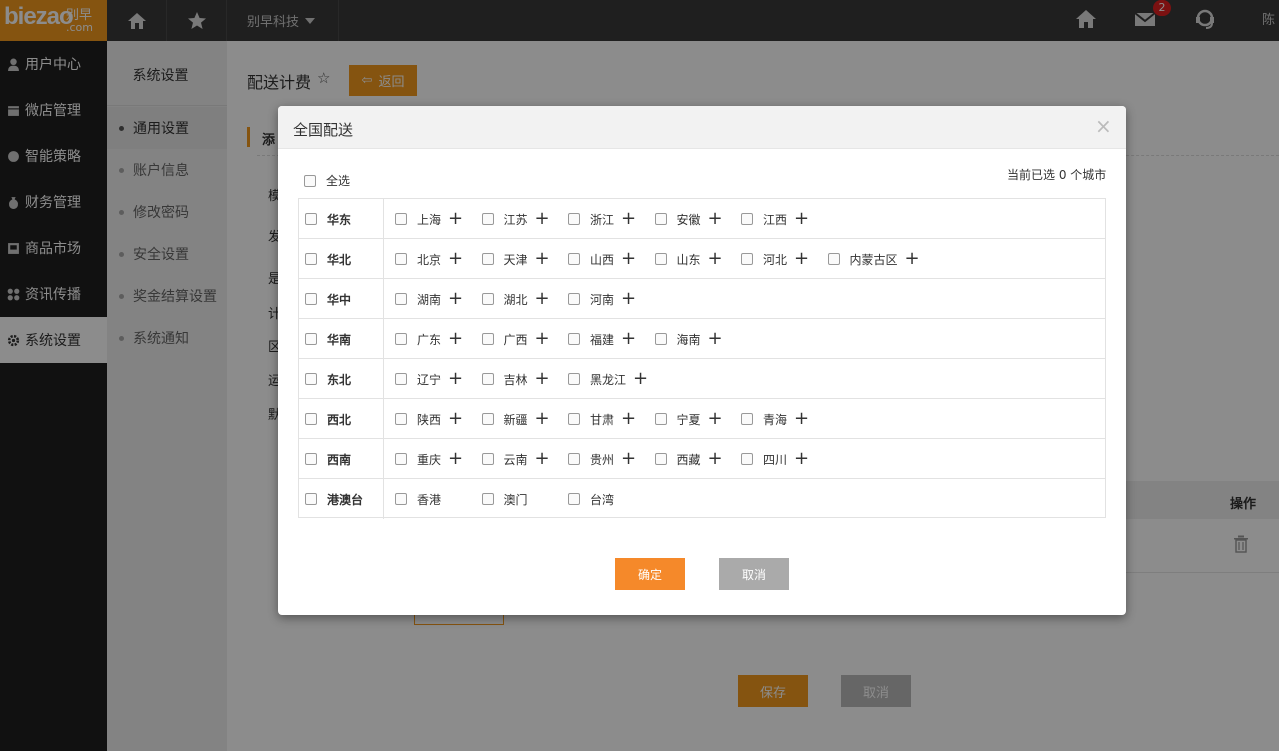 The width and height of the screenshot is (1279, 751). I want to click on cancel-button: 取消, so click(754, 574).